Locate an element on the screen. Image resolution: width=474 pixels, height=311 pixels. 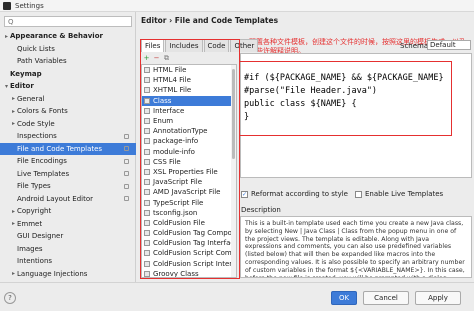
sidebar-item: ▸ Appearance & Behavior is located at coordinates (68, 36).